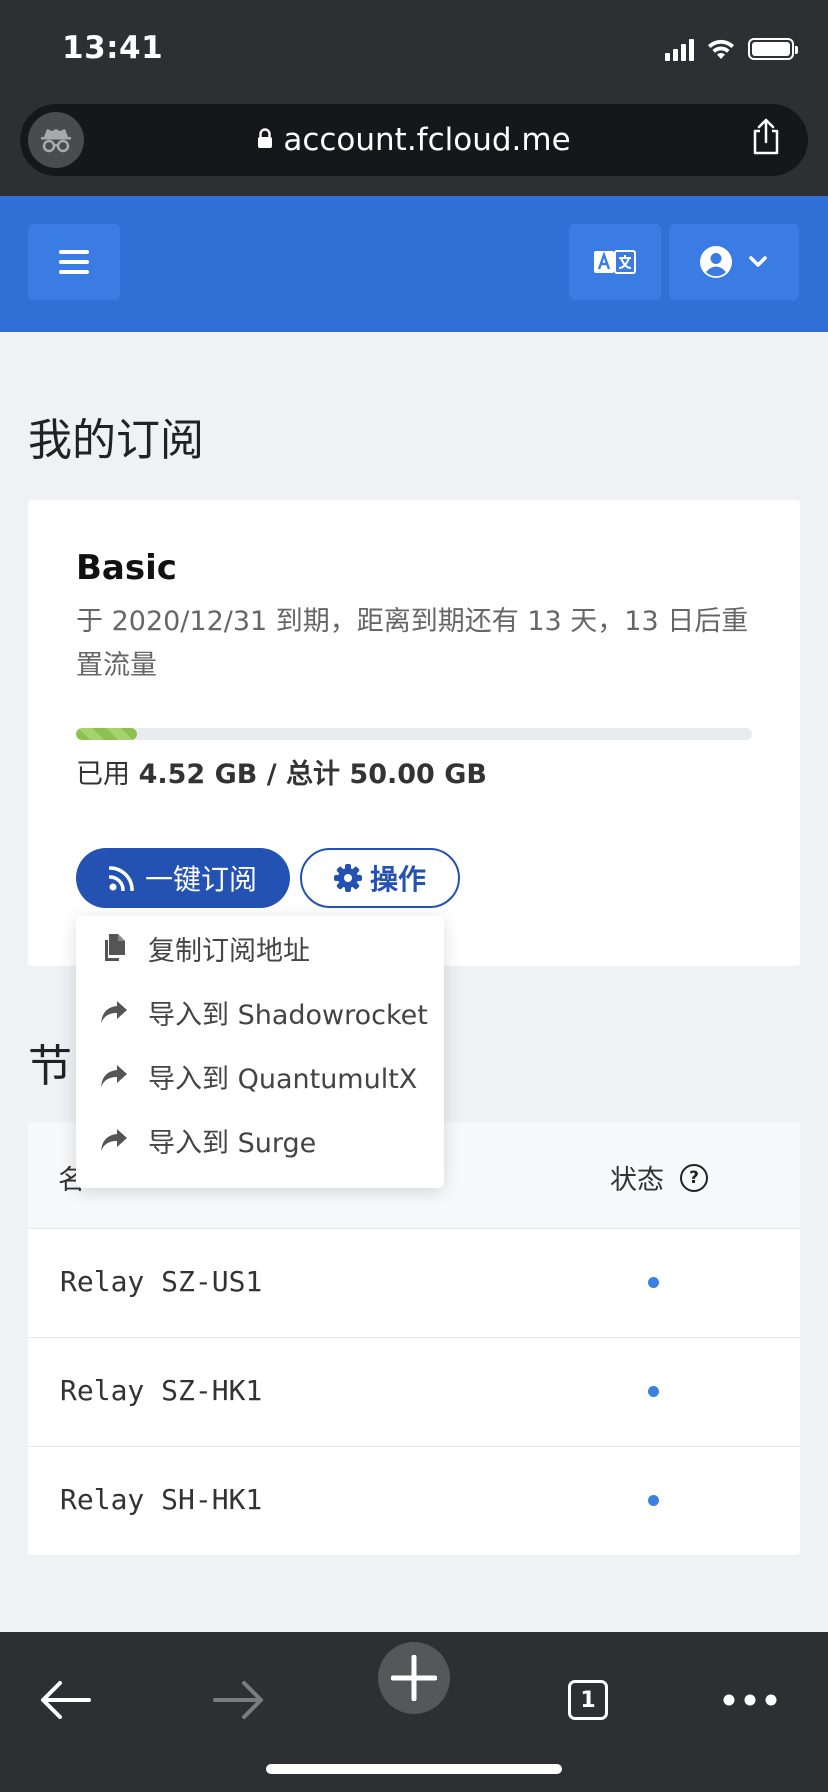  I want to click on more-dots-icon, so click(750, 1700).